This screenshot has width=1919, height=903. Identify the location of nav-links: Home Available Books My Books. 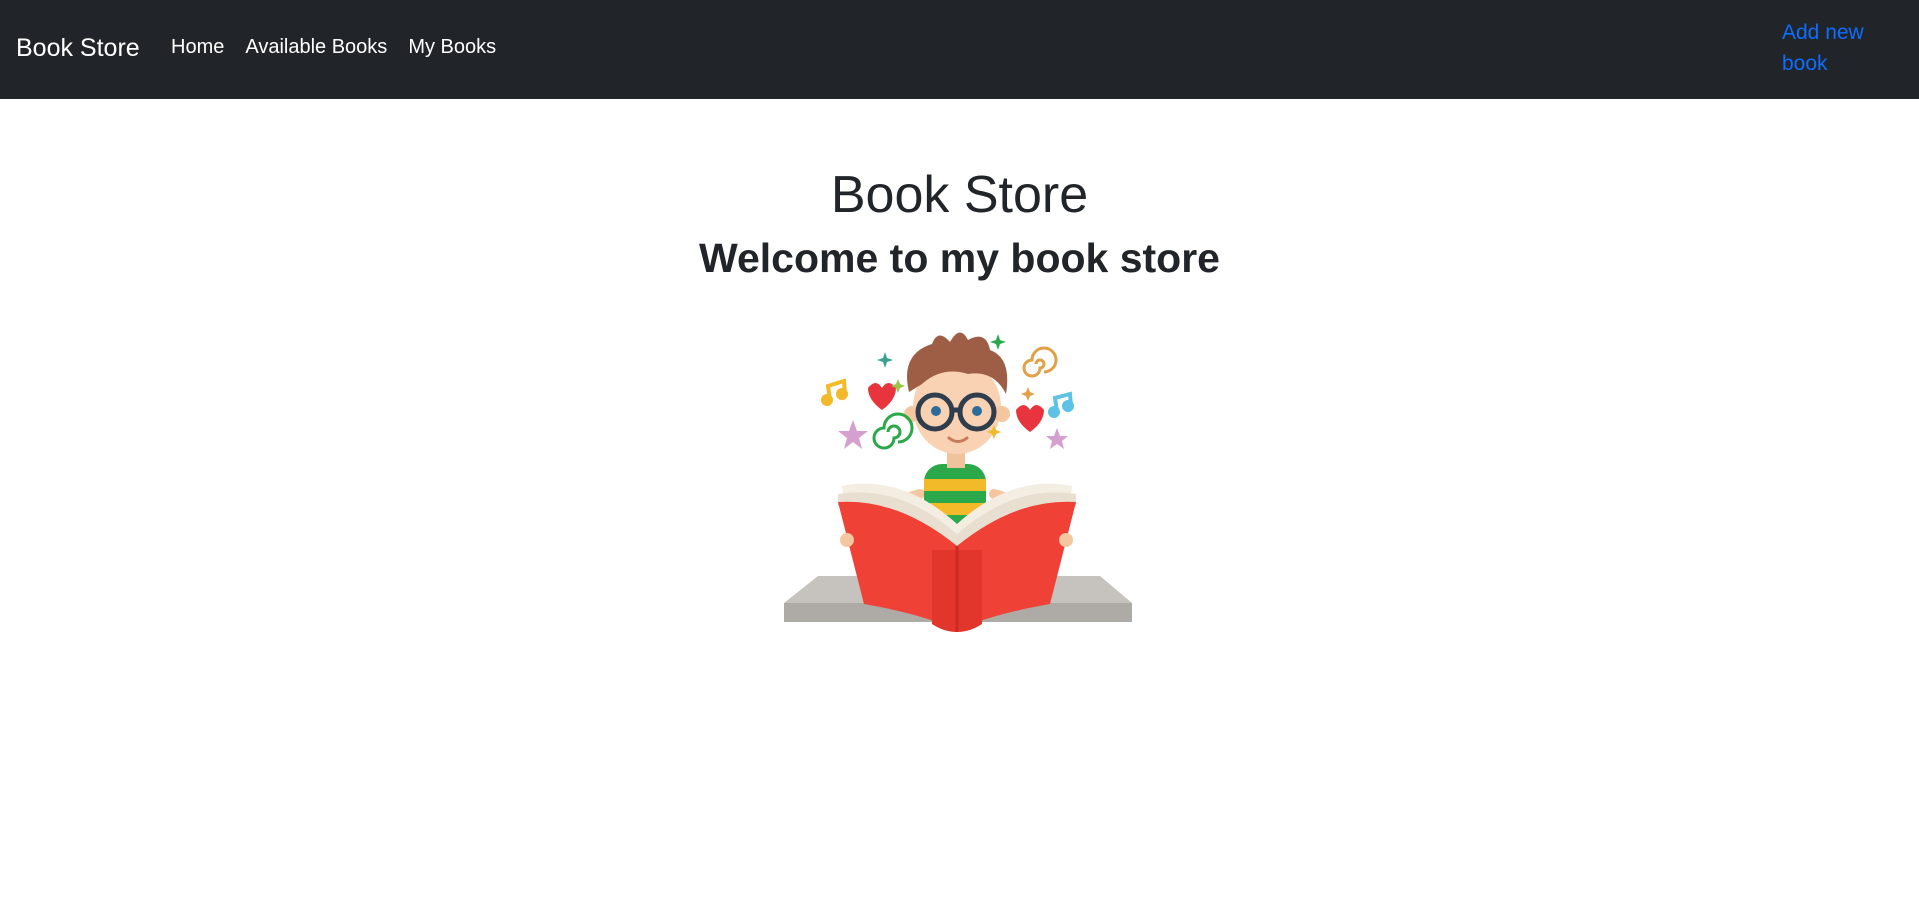
(344, 47).